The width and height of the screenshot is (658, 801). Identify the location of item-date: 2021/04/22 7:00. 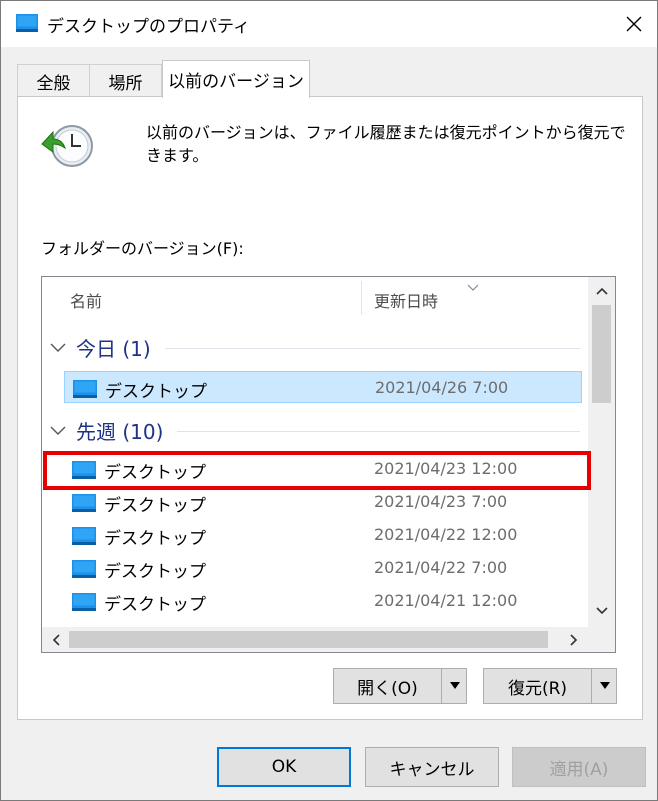
(441, 567).